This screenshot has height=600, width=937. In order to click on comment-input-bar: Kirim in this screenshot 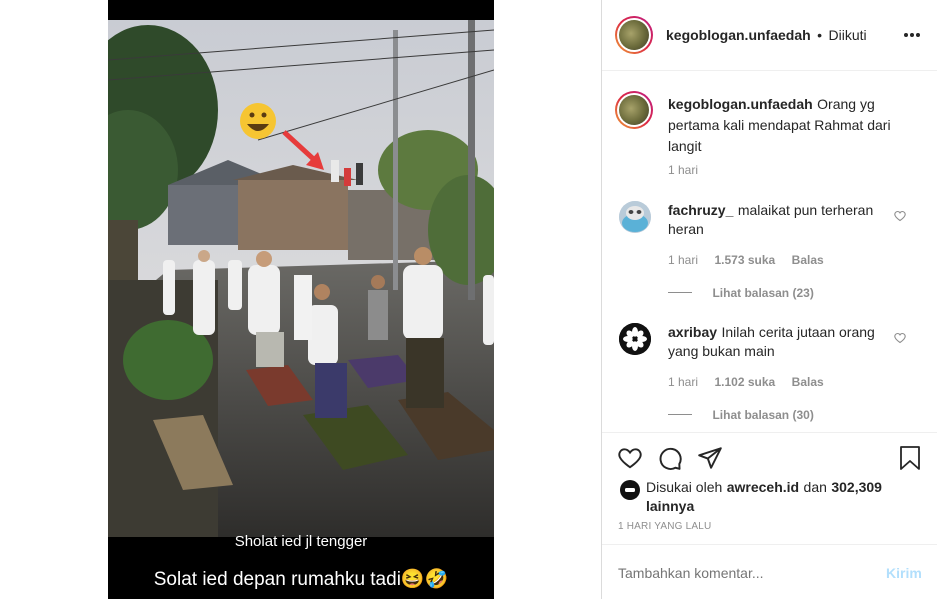, I will do `click(769, 572)`.